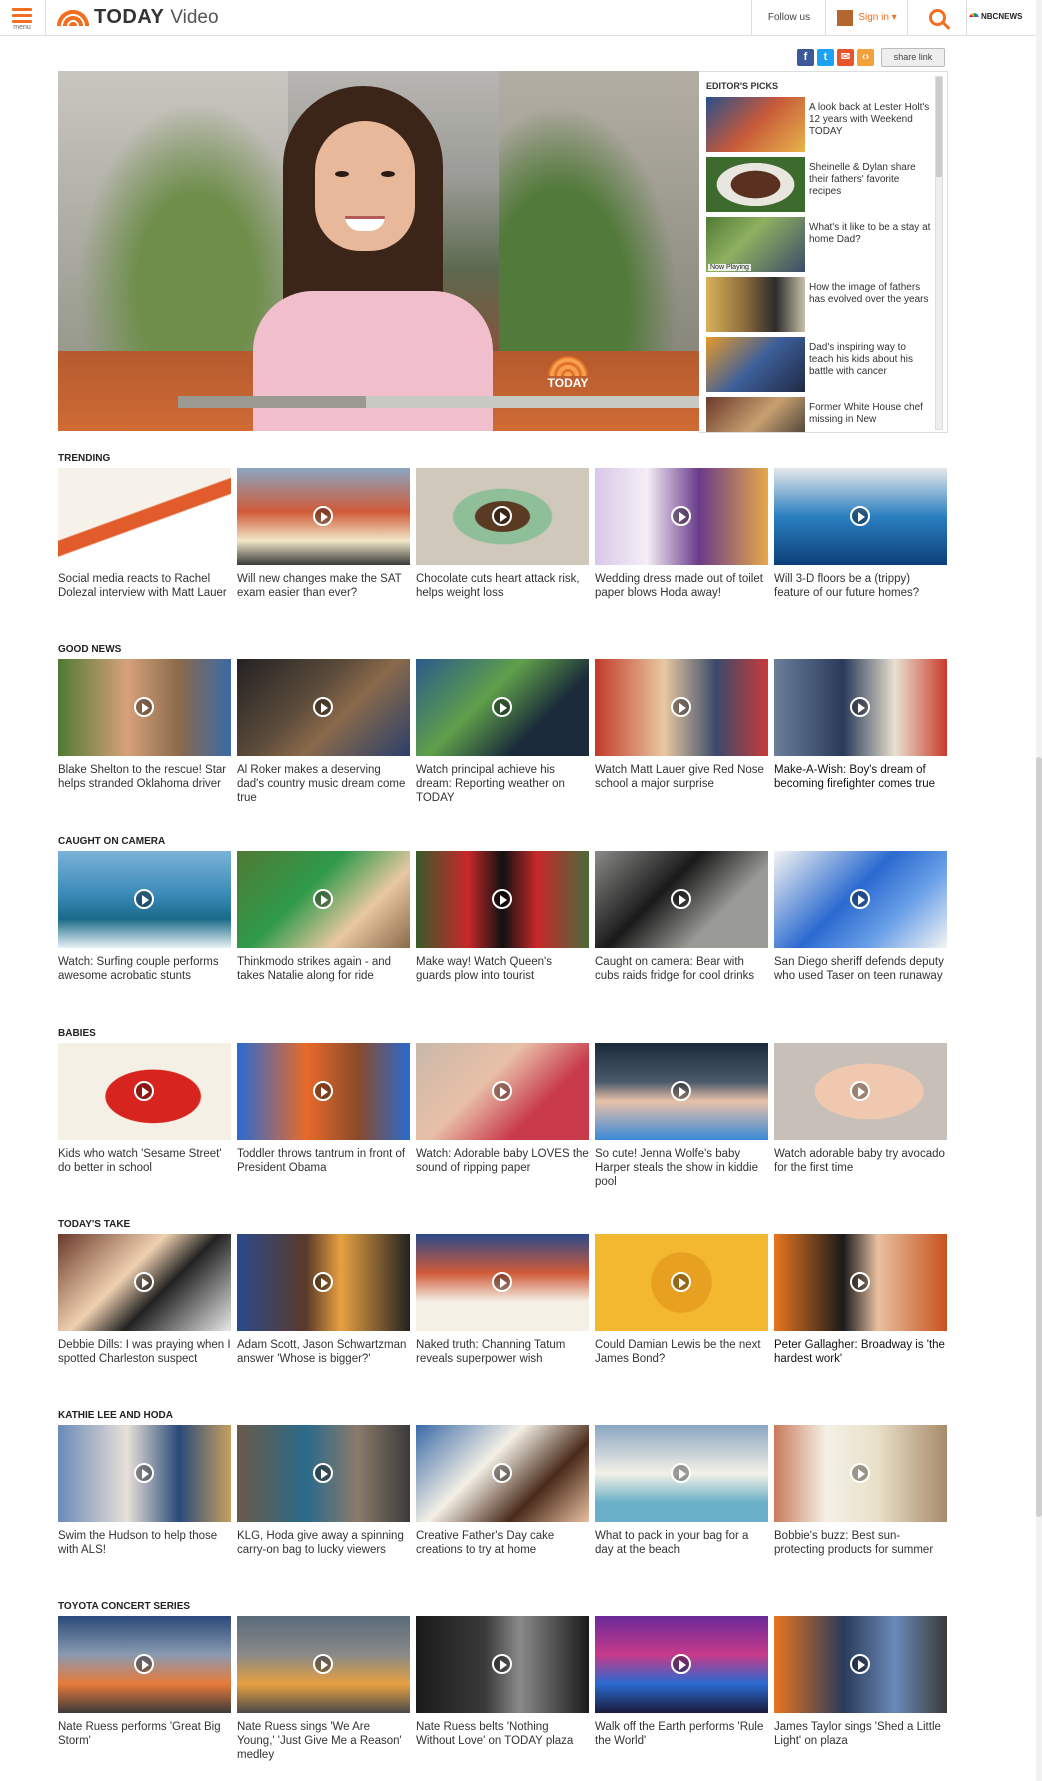  I want to click on video-card: Nate Ruess performs 'Great Big Storm', so click(144, 1689).